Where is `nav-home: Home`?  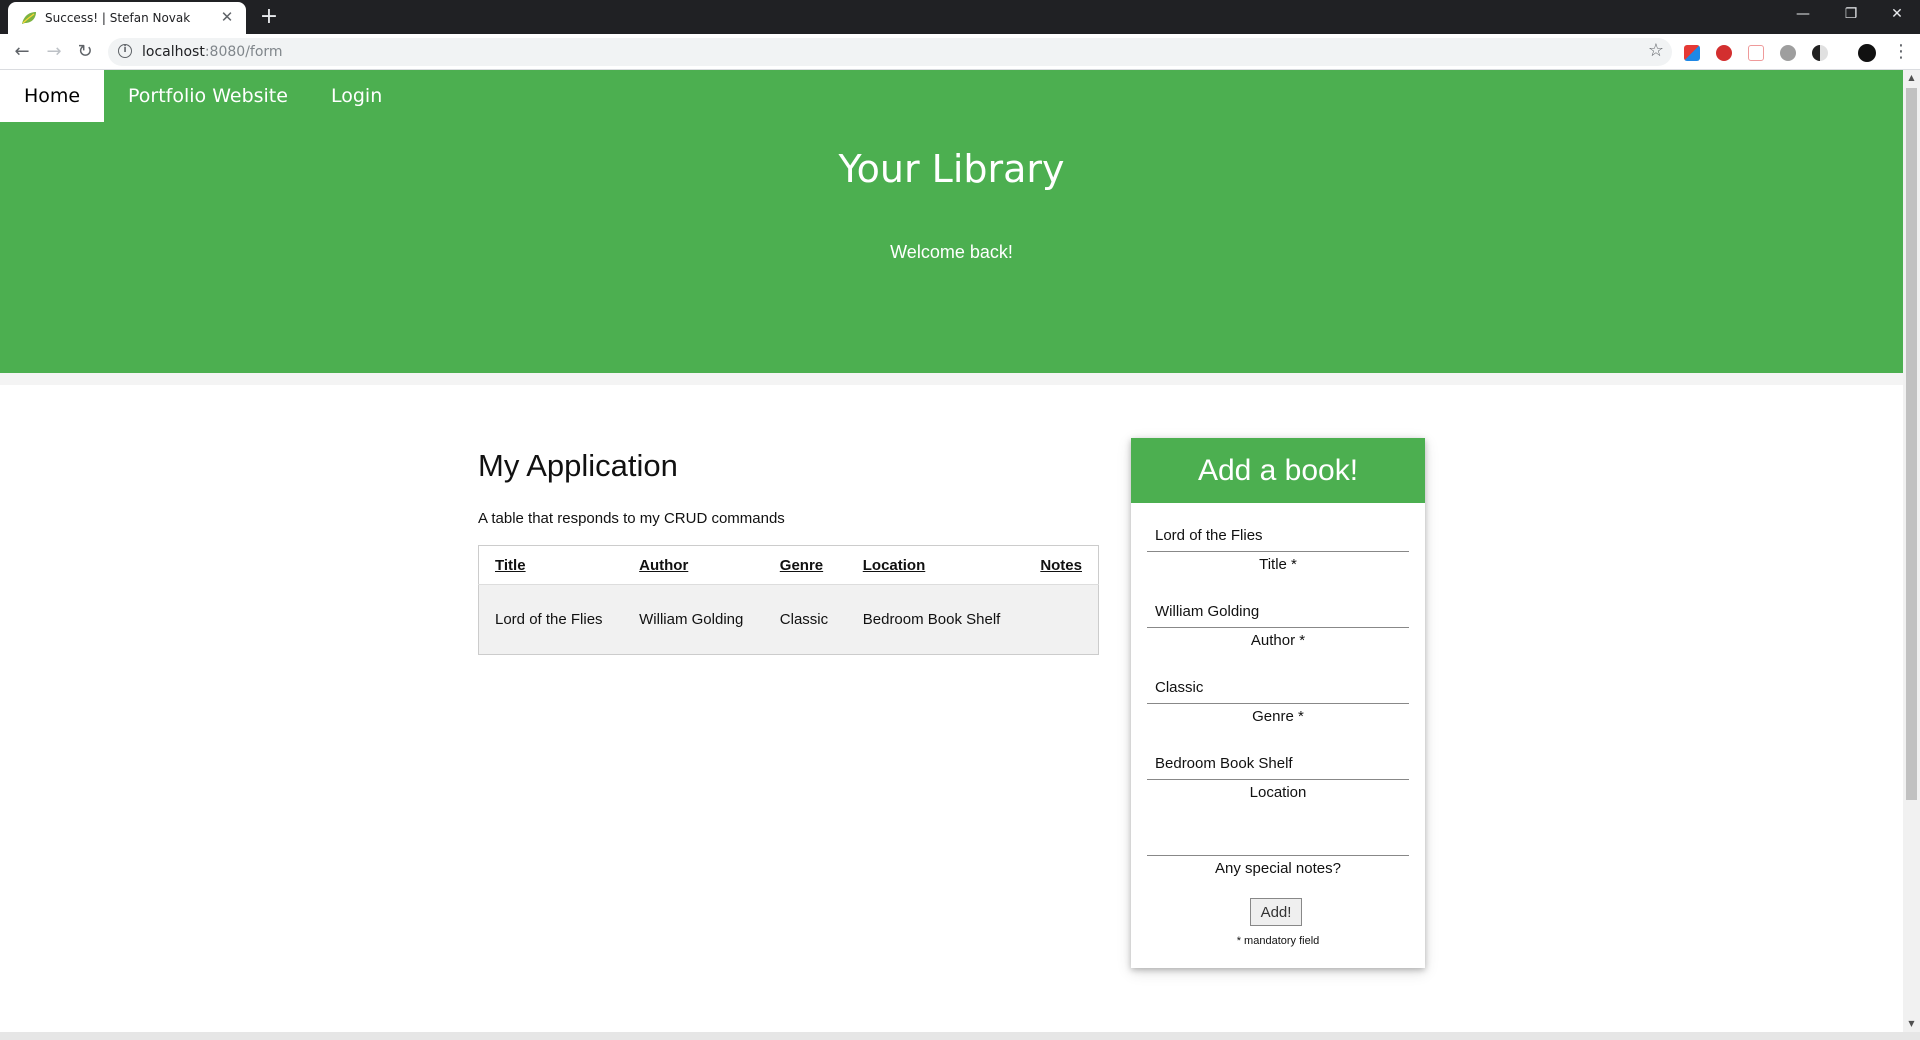
nav-home: Home is located at coordinates (52, 96).